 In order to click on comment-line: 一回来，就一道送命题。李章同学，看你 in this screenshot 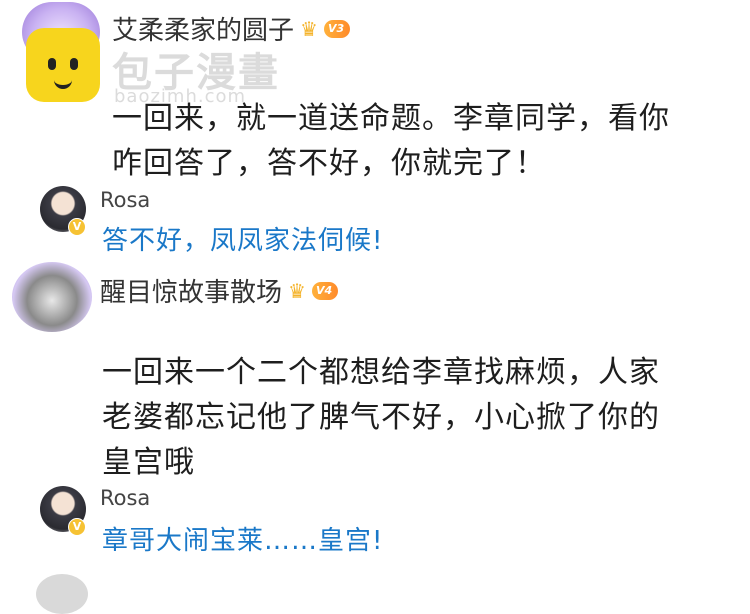, I will do `click(391, 118)`.